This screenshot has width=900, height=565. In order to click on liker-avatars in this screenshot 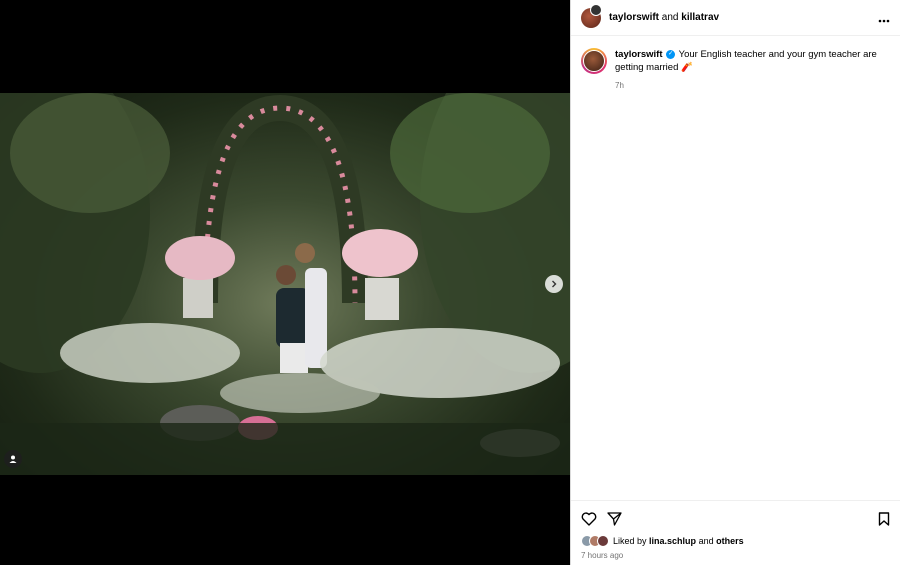, I will do `click(595, 541)`.